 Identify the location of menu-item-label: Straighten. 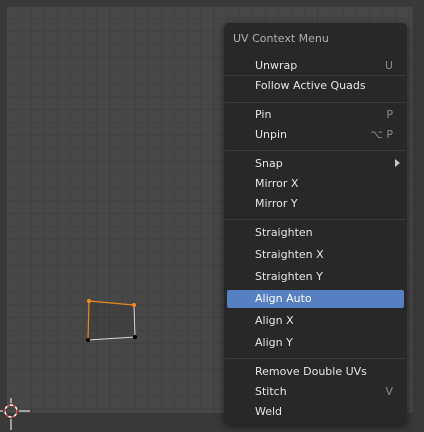
(284, 232).